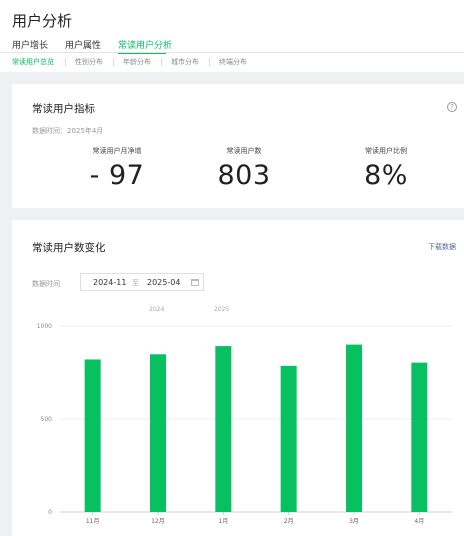 The width and height of the screenshot is (464, 536). I want to click on metric-frequent-users: 常读用户数 803, so click(244, 168).